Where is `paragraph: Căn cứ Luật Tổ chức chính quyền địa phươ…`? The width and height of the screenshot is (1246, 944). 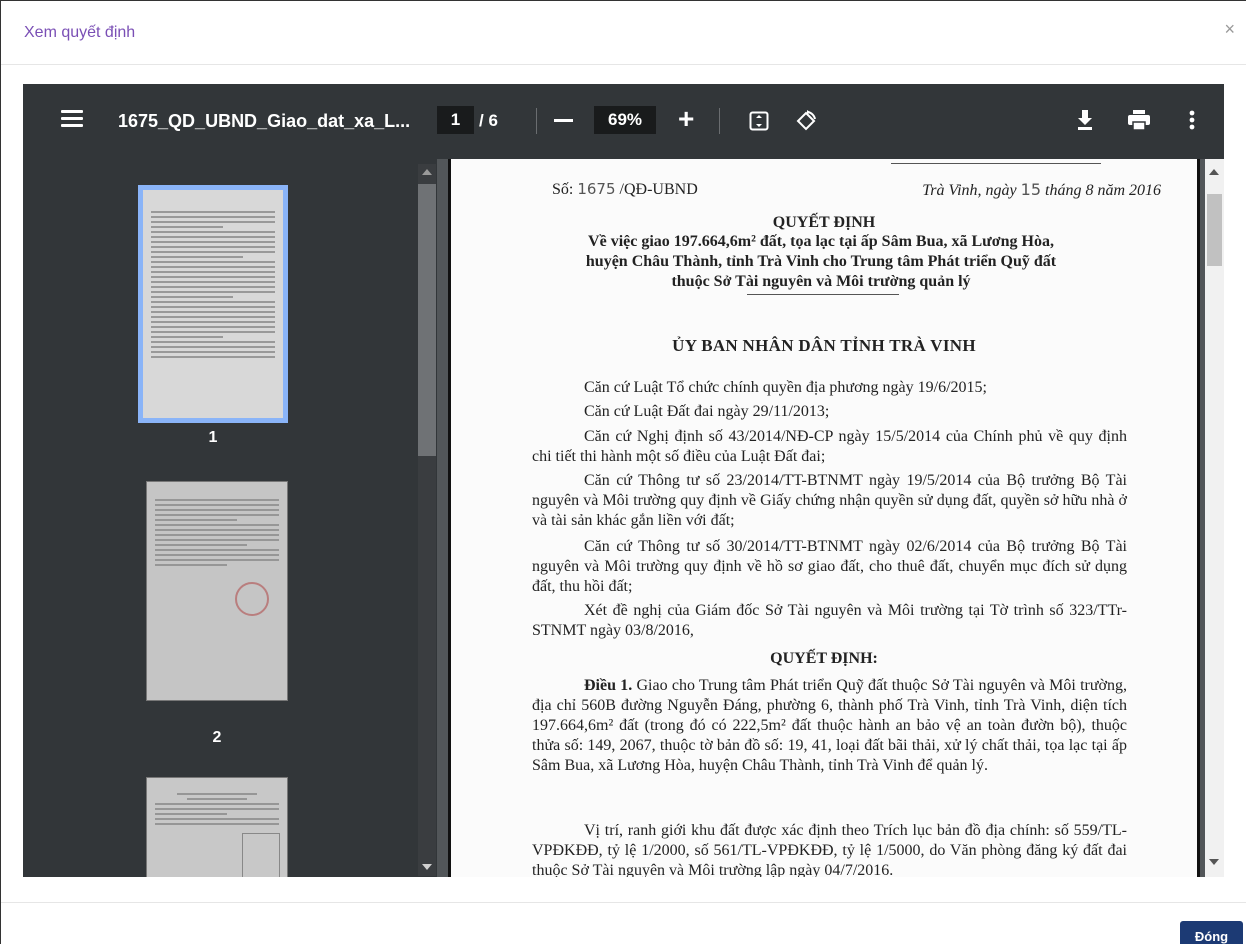 paragraph: Căn cứ Luật Tổ chức chính quyền địa phươ… is located at coordinates (785, 387).